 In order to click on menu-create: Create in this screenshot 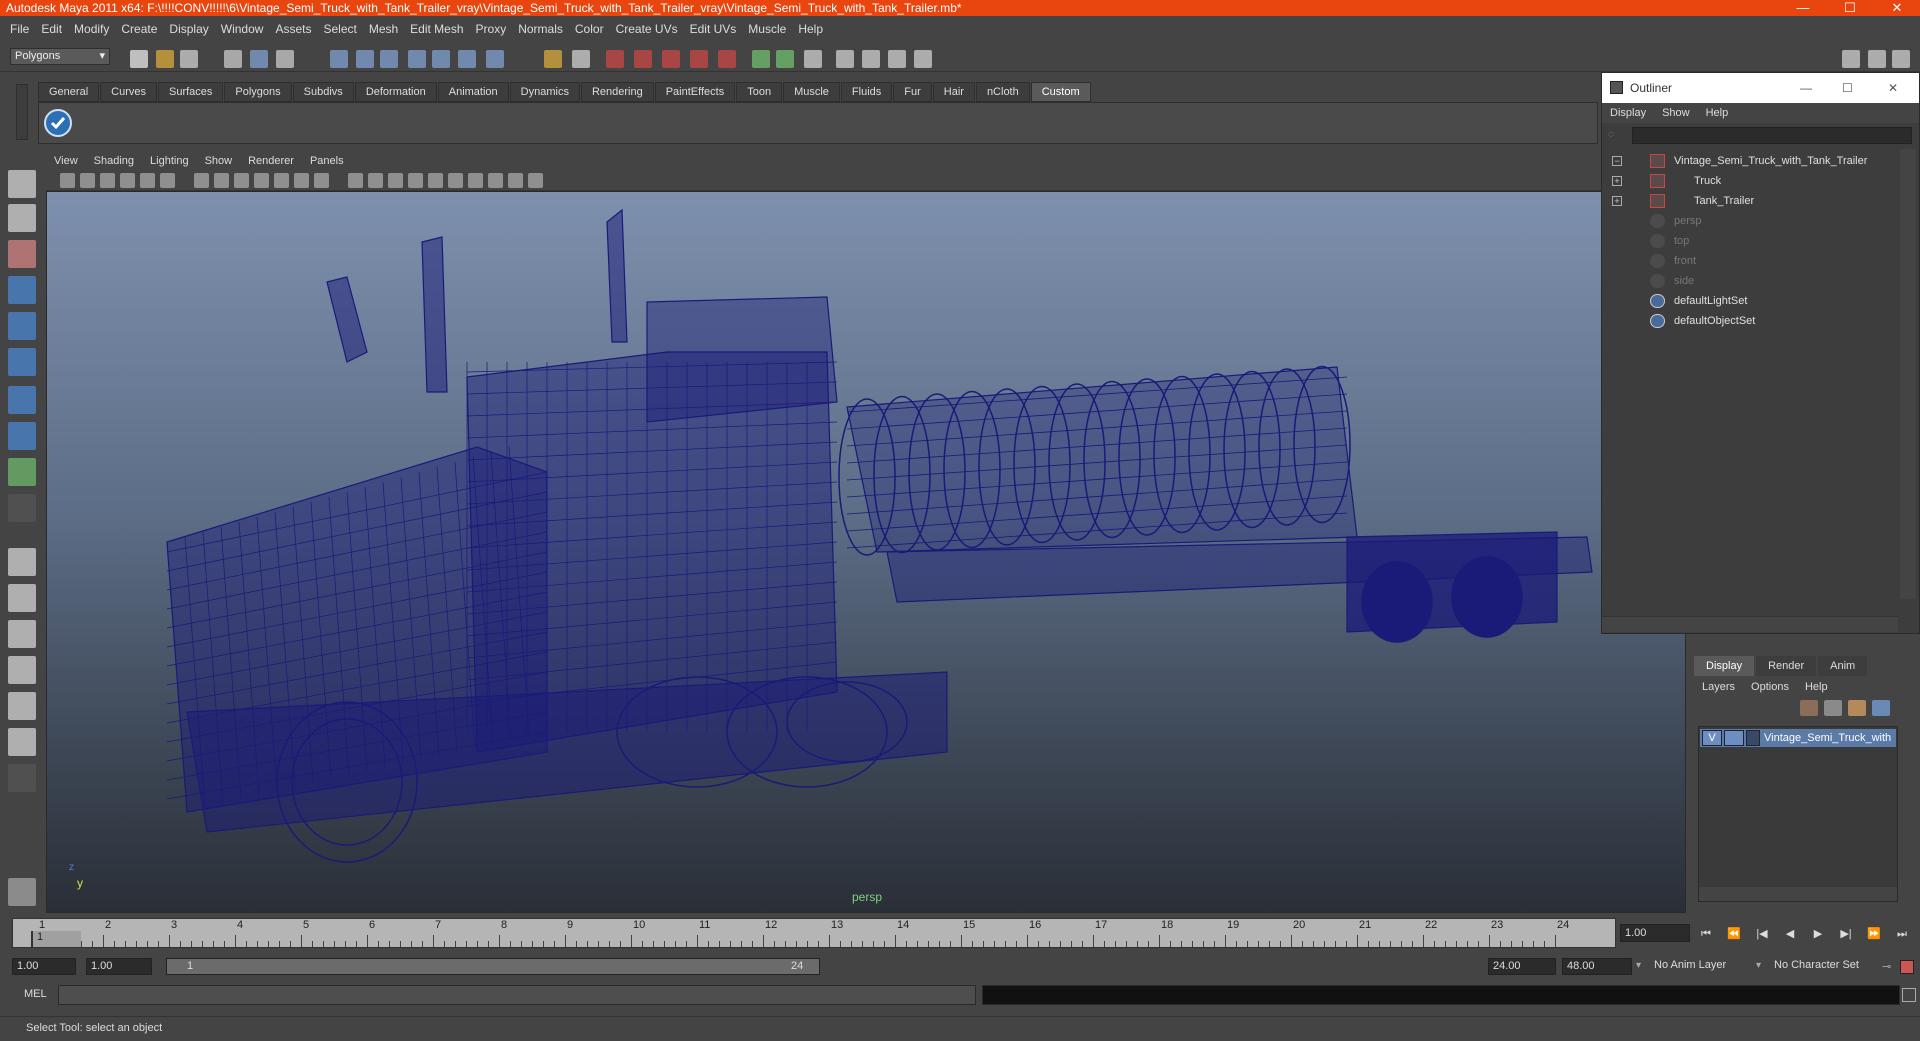, I will do `click(139, 29)`.